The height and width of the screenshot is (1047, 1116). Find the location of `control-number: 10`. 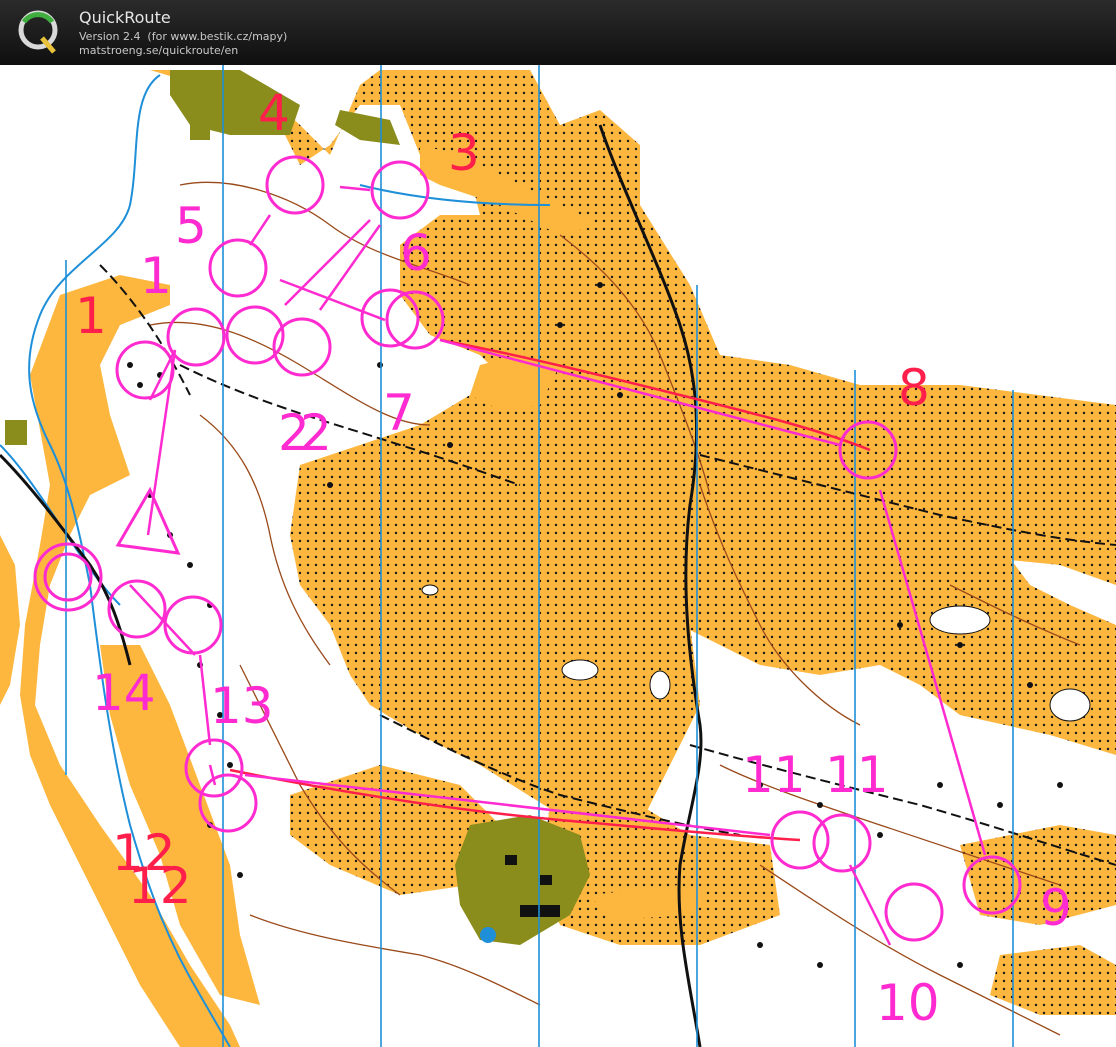

control-number: 10 is located at coordinates (908, 1003).